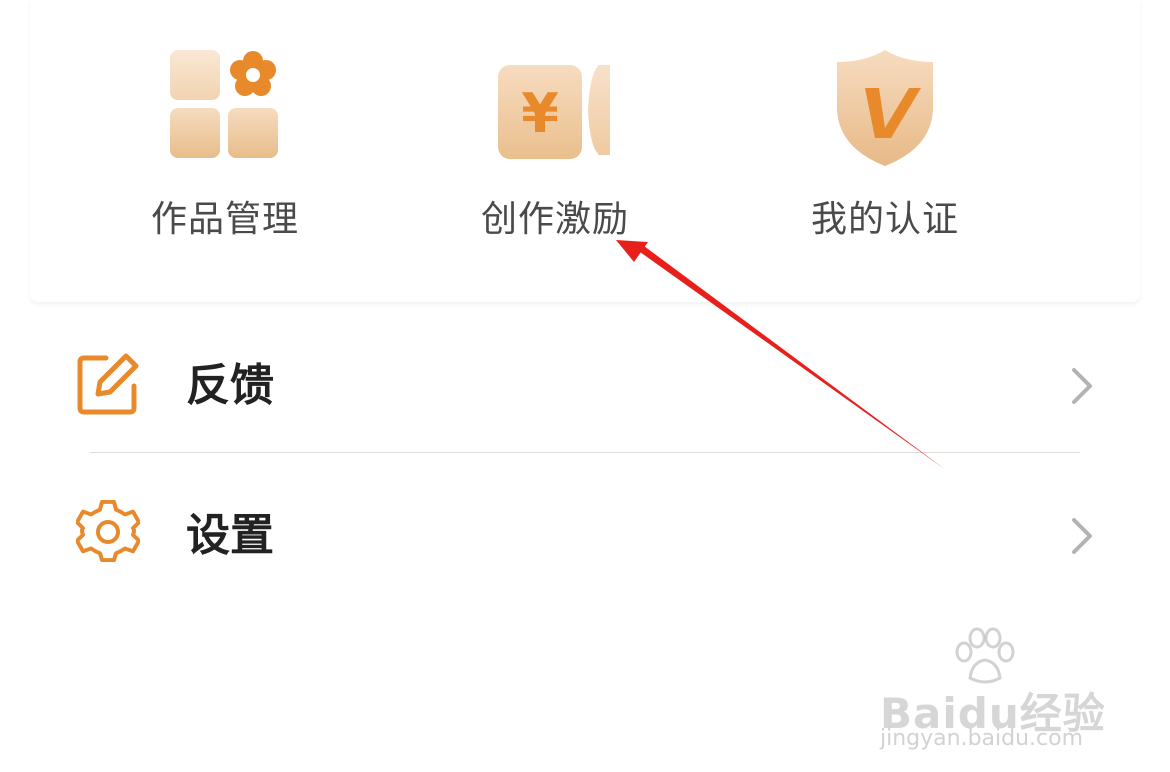 The image size is (1170, 772). I want to click on grid-item-works-management: 作品管理, so click(225, 140).